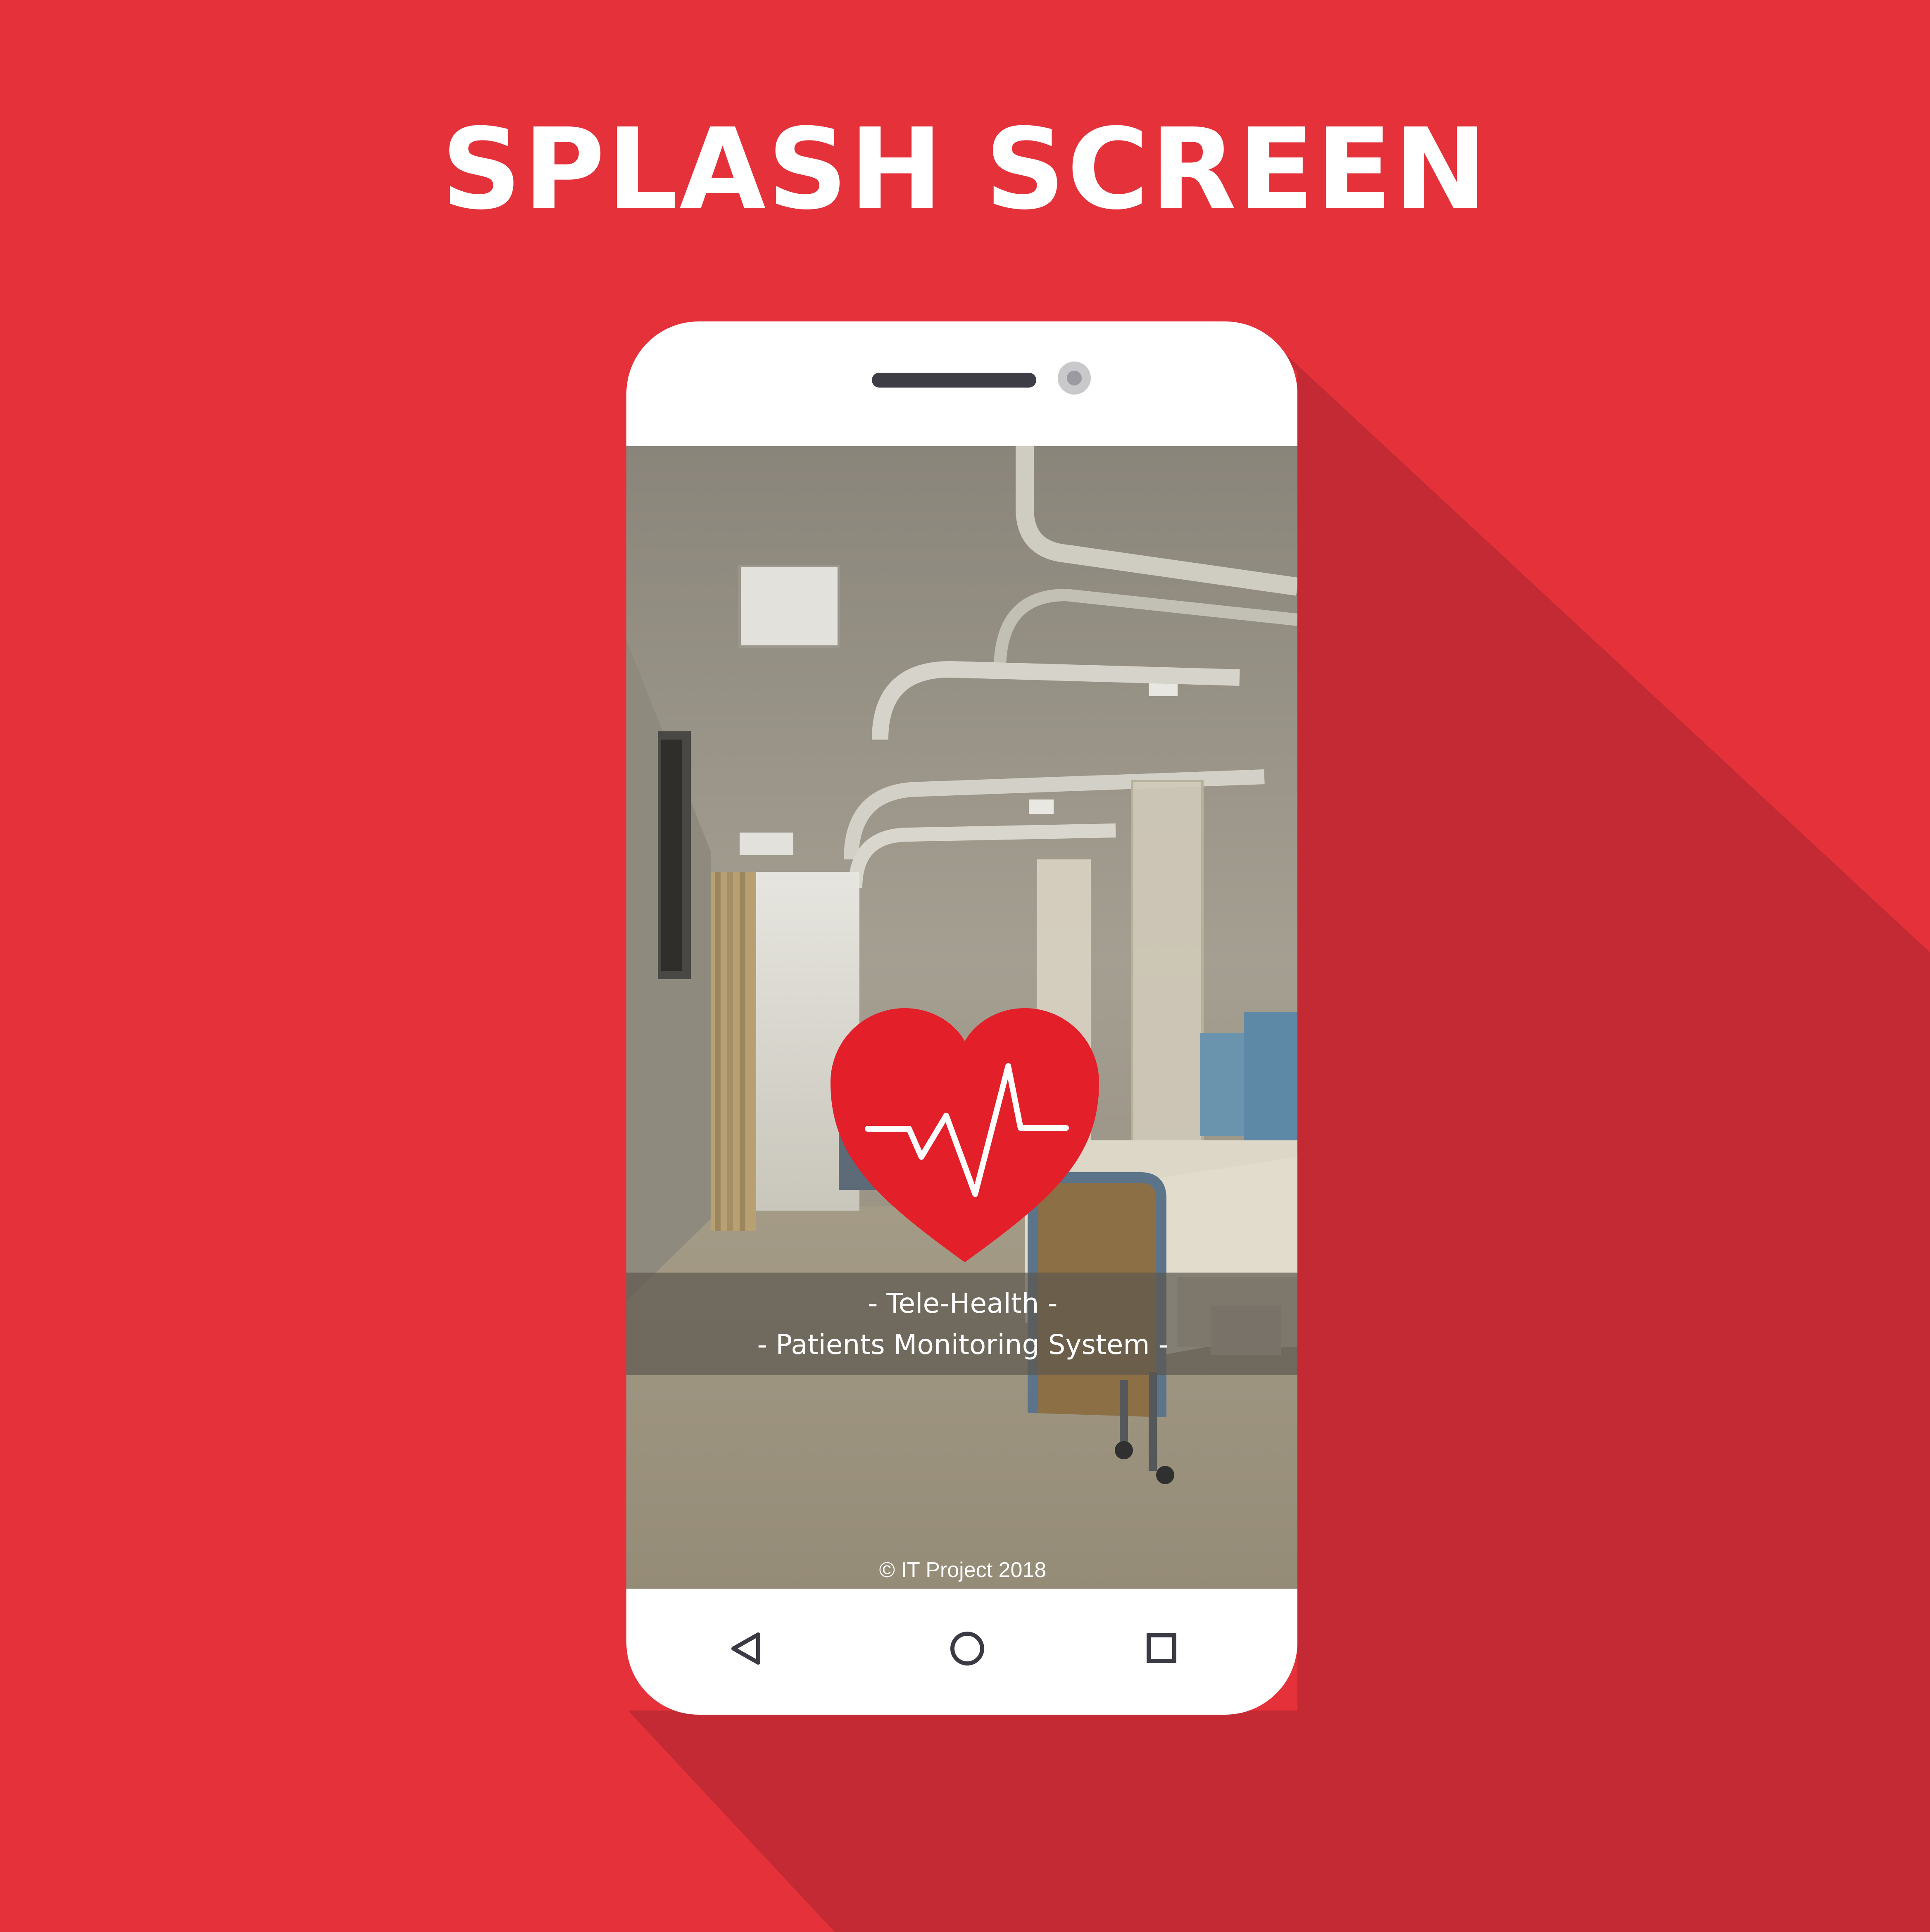 Image resolution: width=1930 pixels, height=1932 pixels. What do you see at coordinates (954, 380) in the screenshot?
I see `speaker-grille` at bounding box center [954, 380].